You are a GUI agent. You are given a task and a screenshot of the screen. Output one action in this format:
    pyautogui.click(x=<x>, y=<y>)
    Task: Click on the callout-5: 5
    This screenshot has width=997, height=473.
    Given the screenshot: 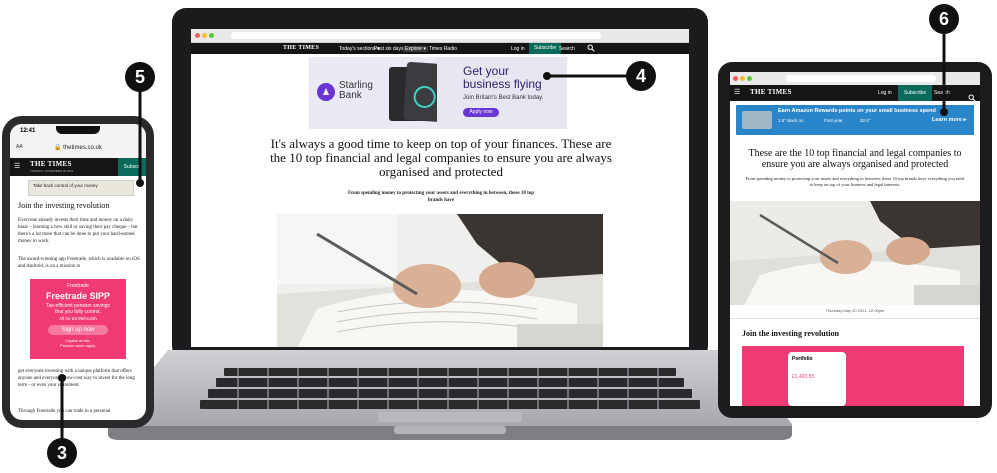 What is the action you would take?
    pyautogui.click(x=140, y=77)
    